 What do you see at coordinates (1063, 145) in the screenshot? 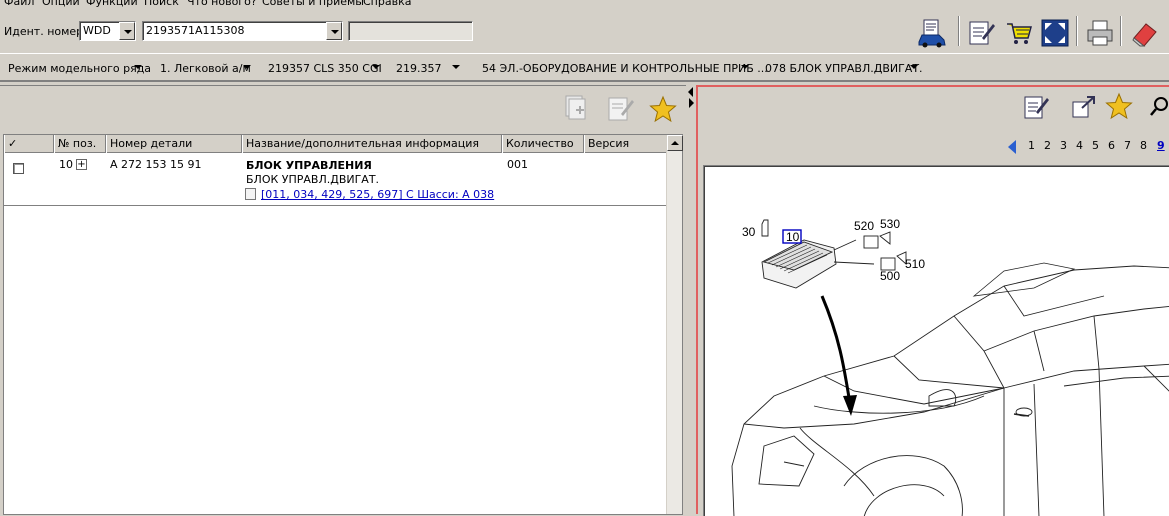
I see `page-link-3: 3` at bounding box center [1063, 145].